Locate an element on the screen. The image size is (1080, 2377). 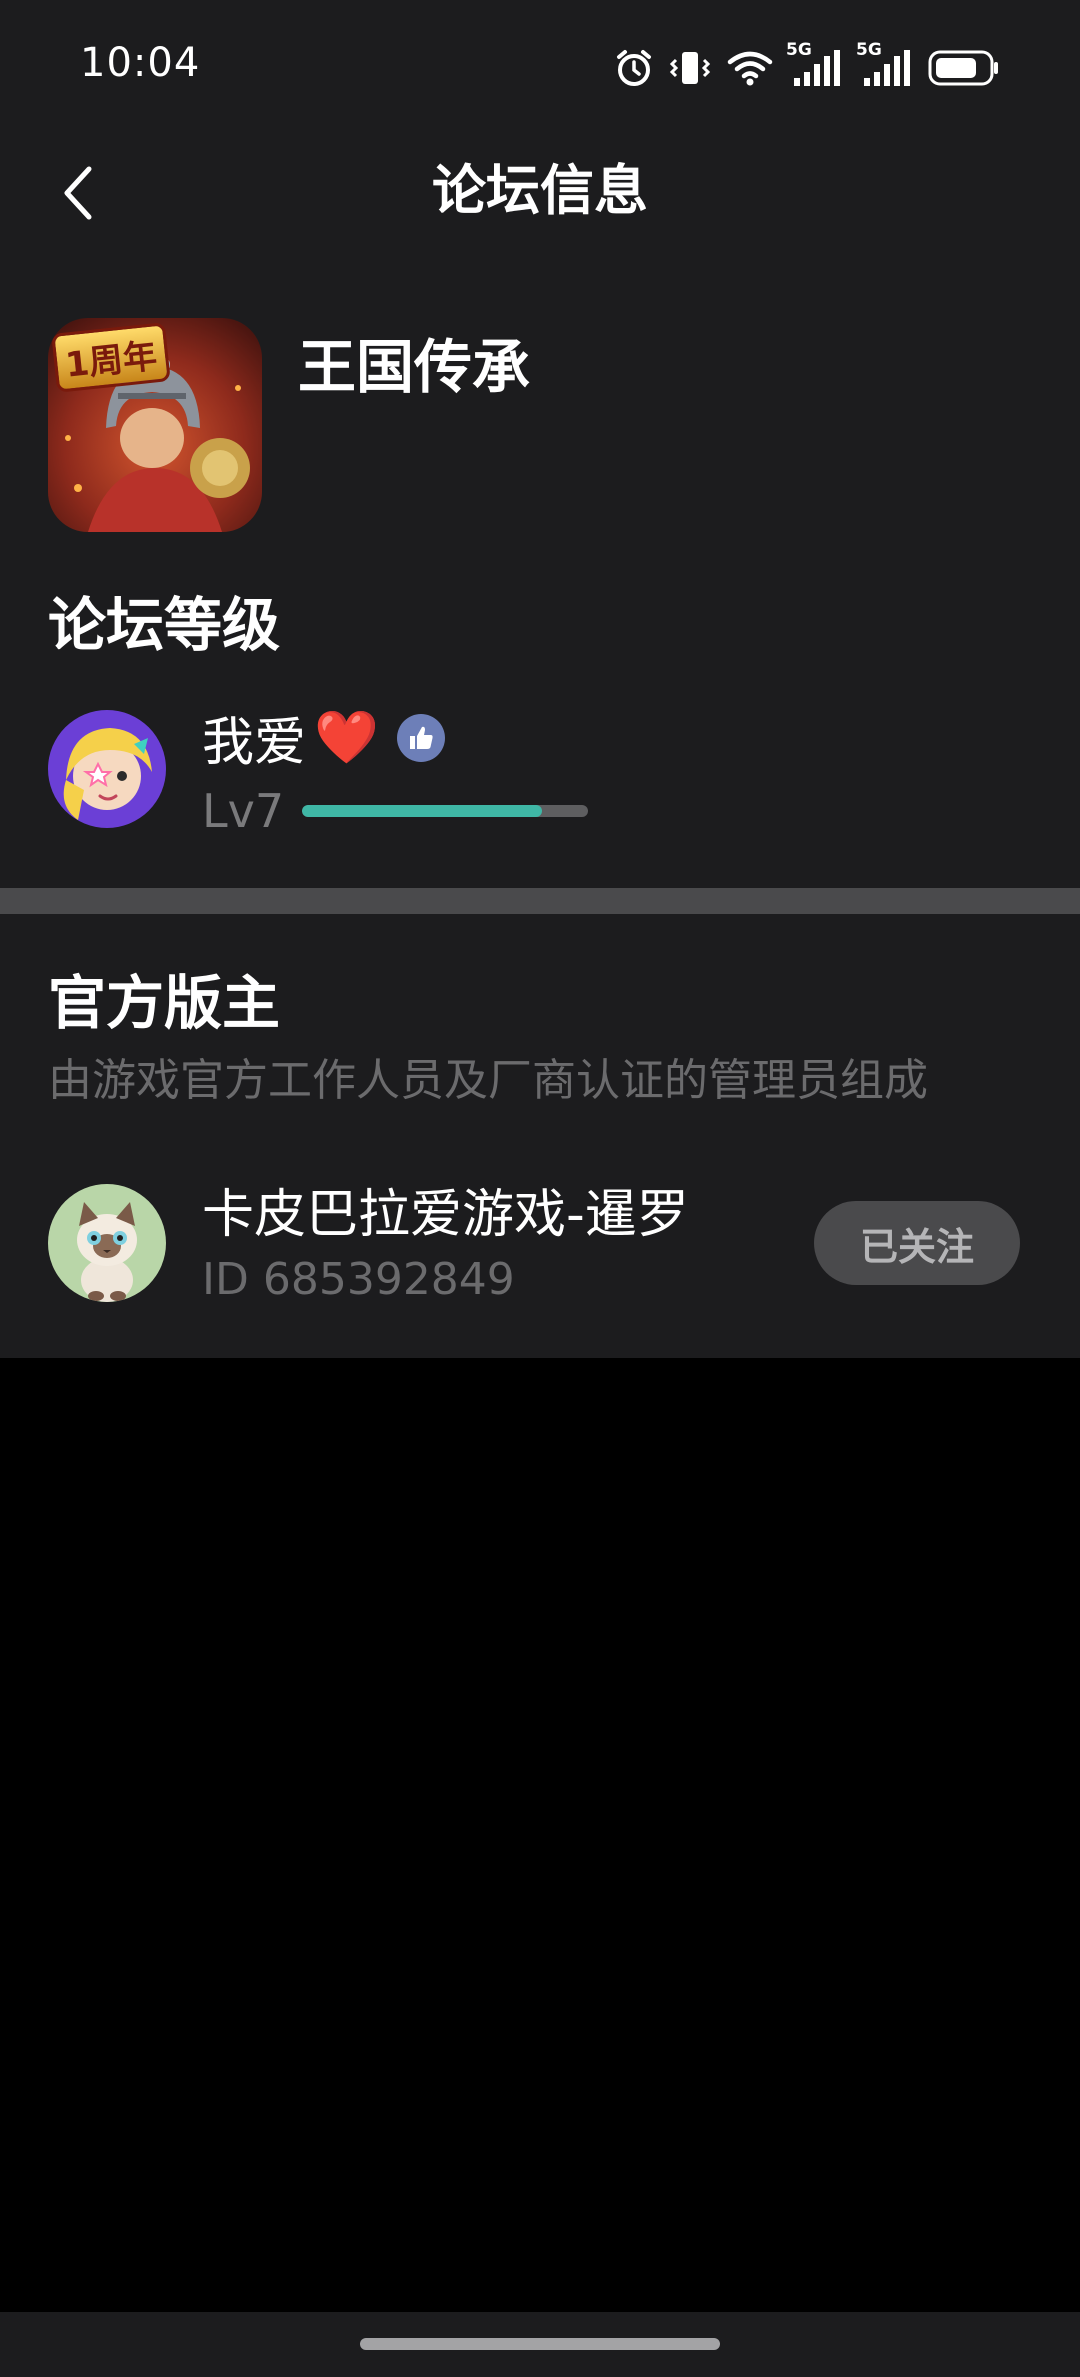
moderator-name: 卡皮巴拉爱游戏-暹罗 is located at coordinates (445, 1215).